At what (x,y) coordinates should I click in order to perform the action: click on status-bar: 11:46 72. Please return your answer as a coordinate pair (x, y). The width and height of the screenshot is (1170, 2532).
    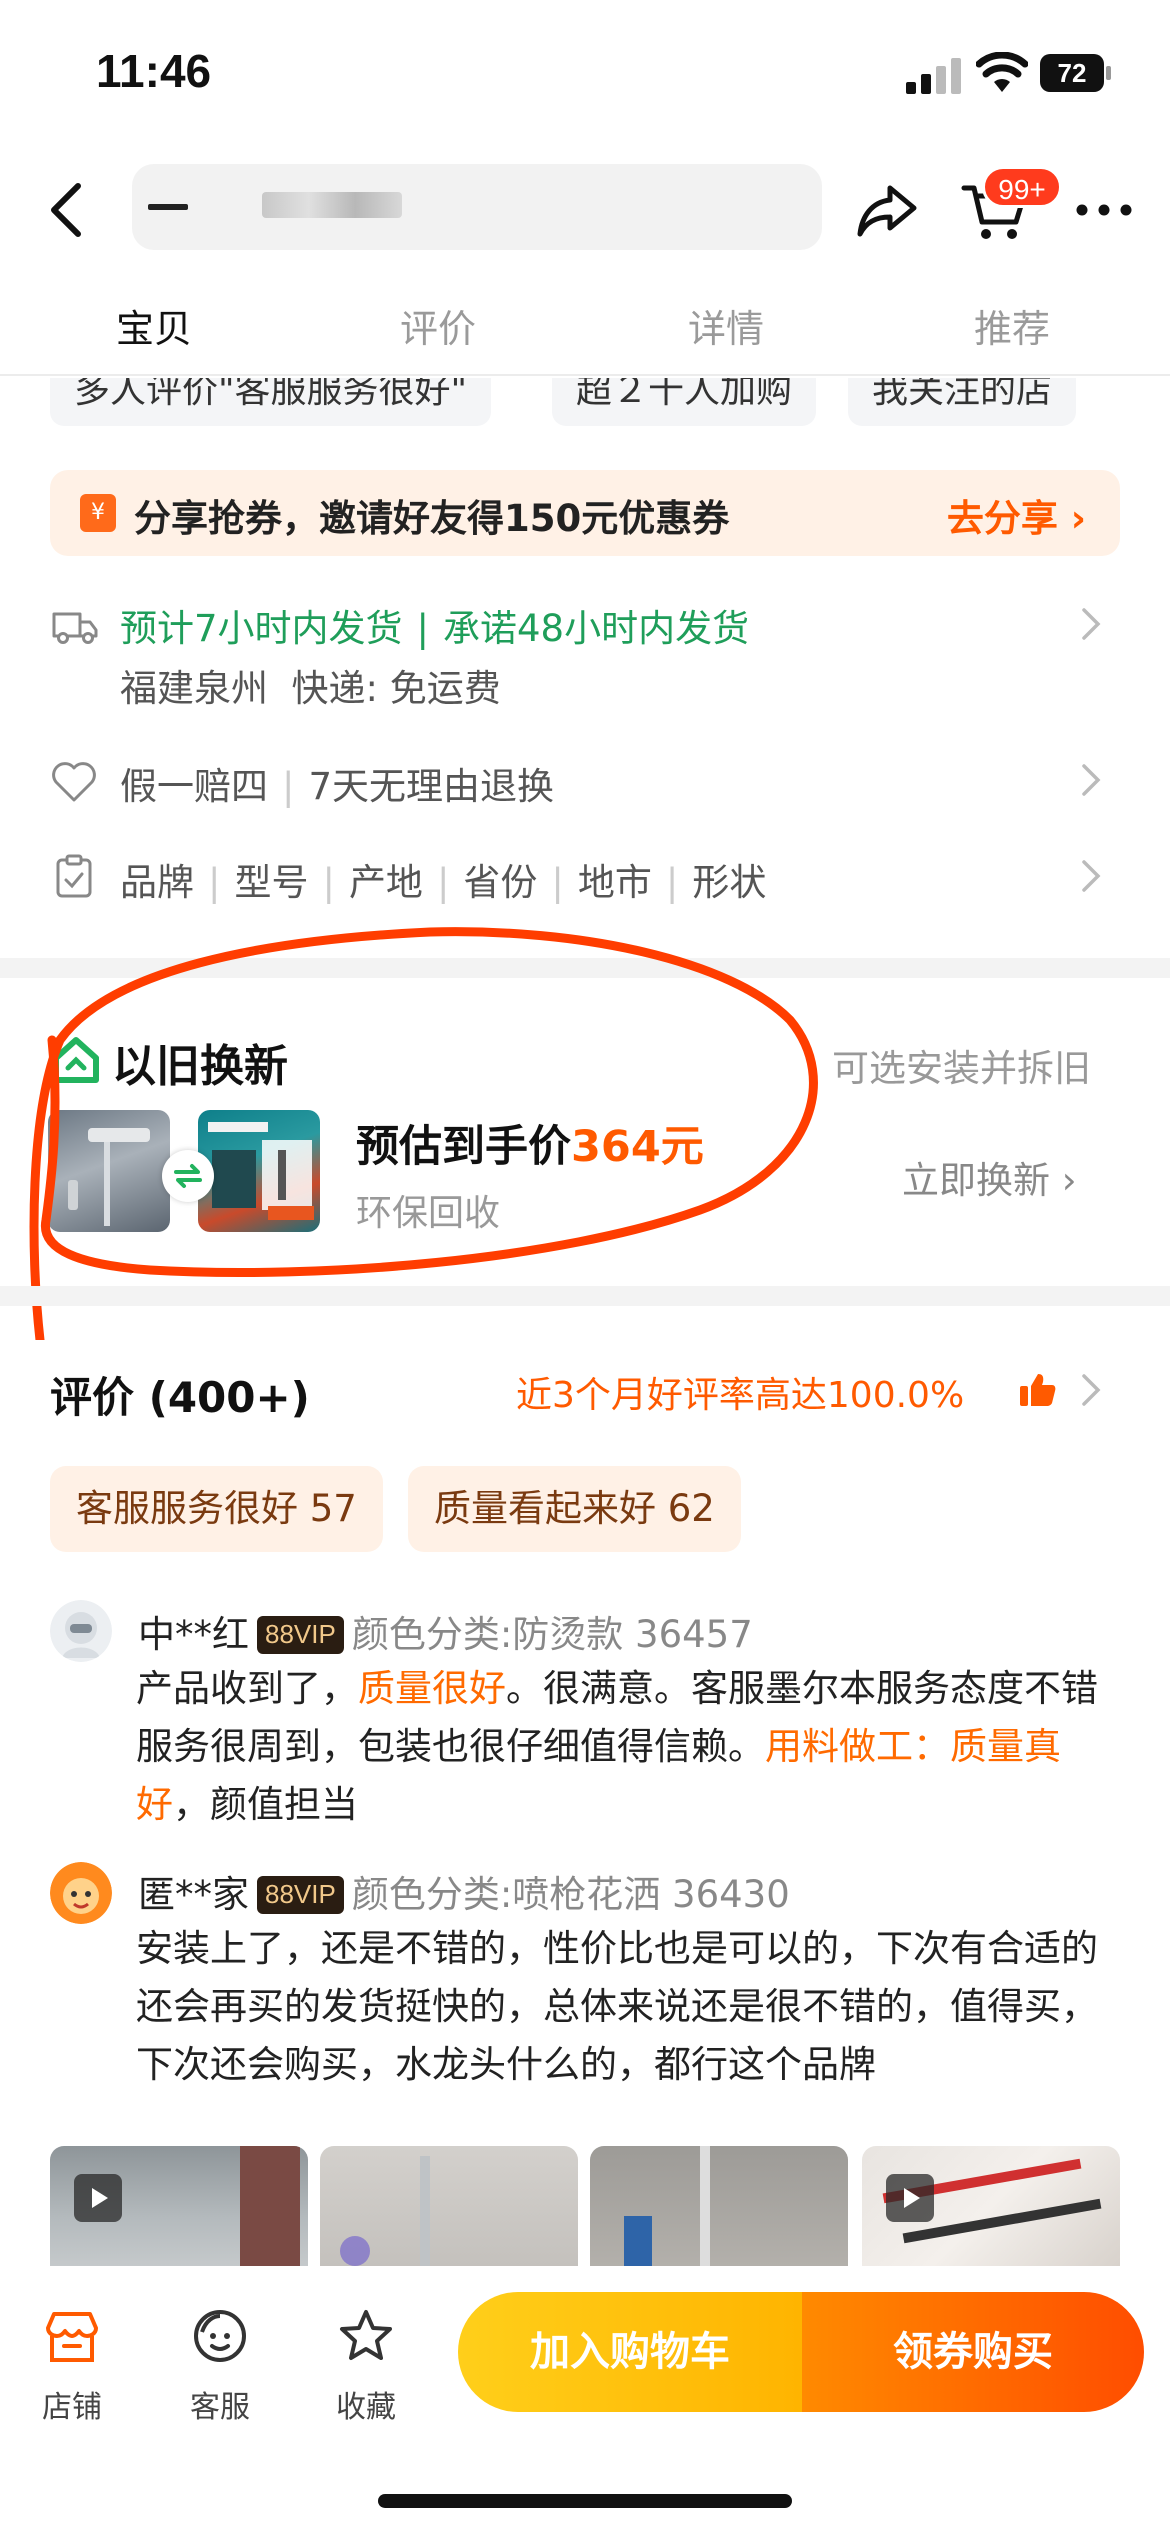
    Looking at the image, I should click on (585, 70).